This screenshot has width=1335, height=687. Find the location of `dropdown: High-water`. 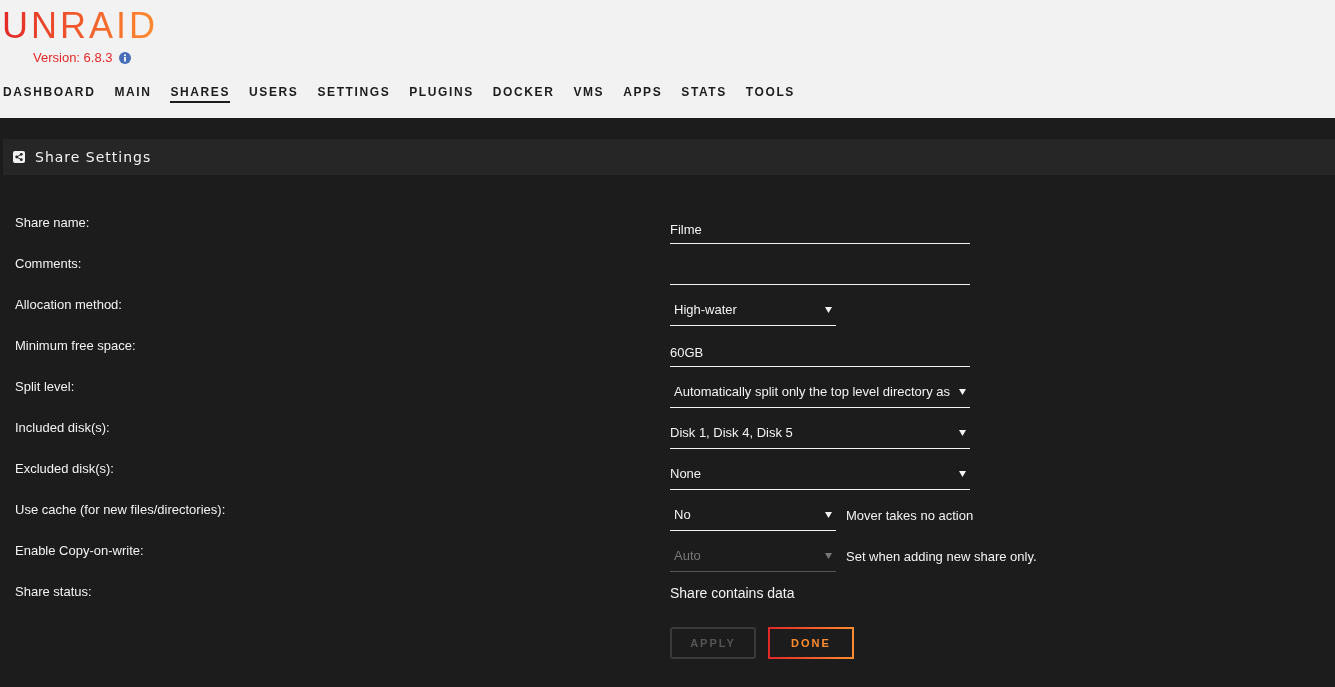

dropdown: High-water is located at coordinates (753, 314).